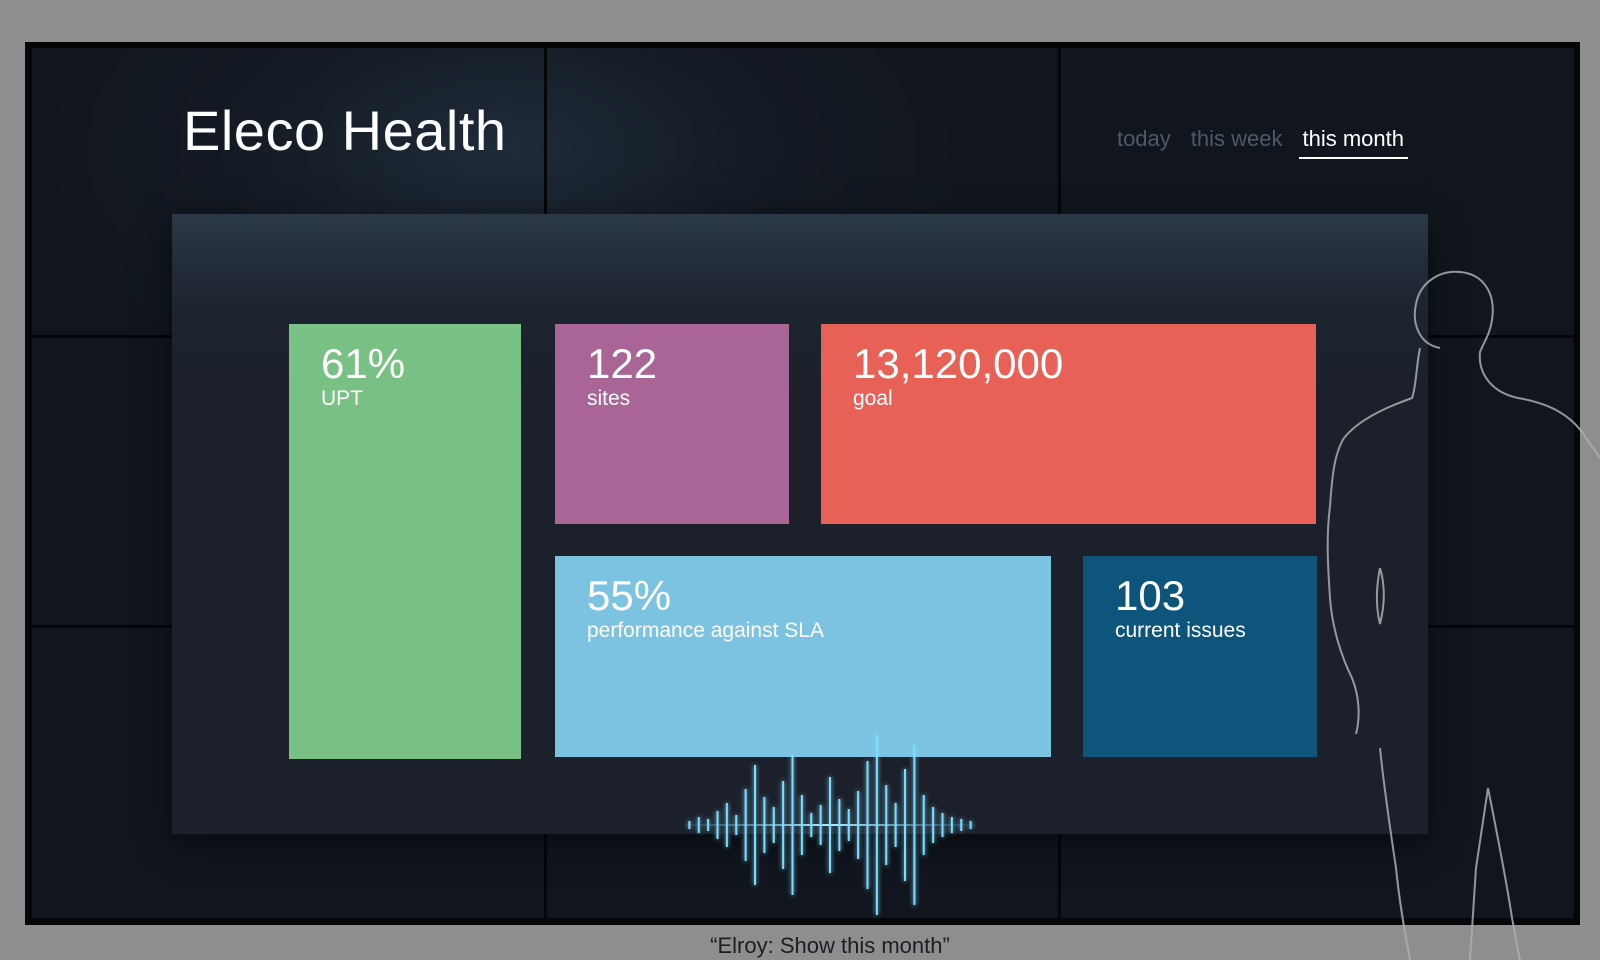 Image resolution: width=1600 pixels, height=960 pixels. I want to click on tile-current-issues: 103 current issues, so click(1200, 656).